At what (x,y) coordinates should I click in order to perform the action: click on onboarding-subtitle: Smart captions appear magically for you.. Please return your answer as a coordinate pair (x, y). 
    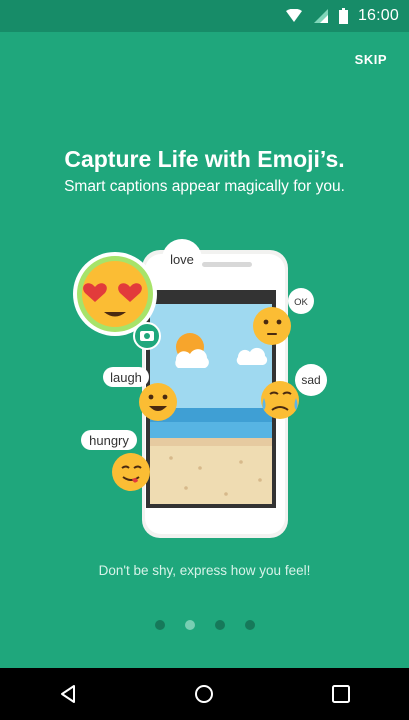
    Looking at the image, I should click on (204, 186).